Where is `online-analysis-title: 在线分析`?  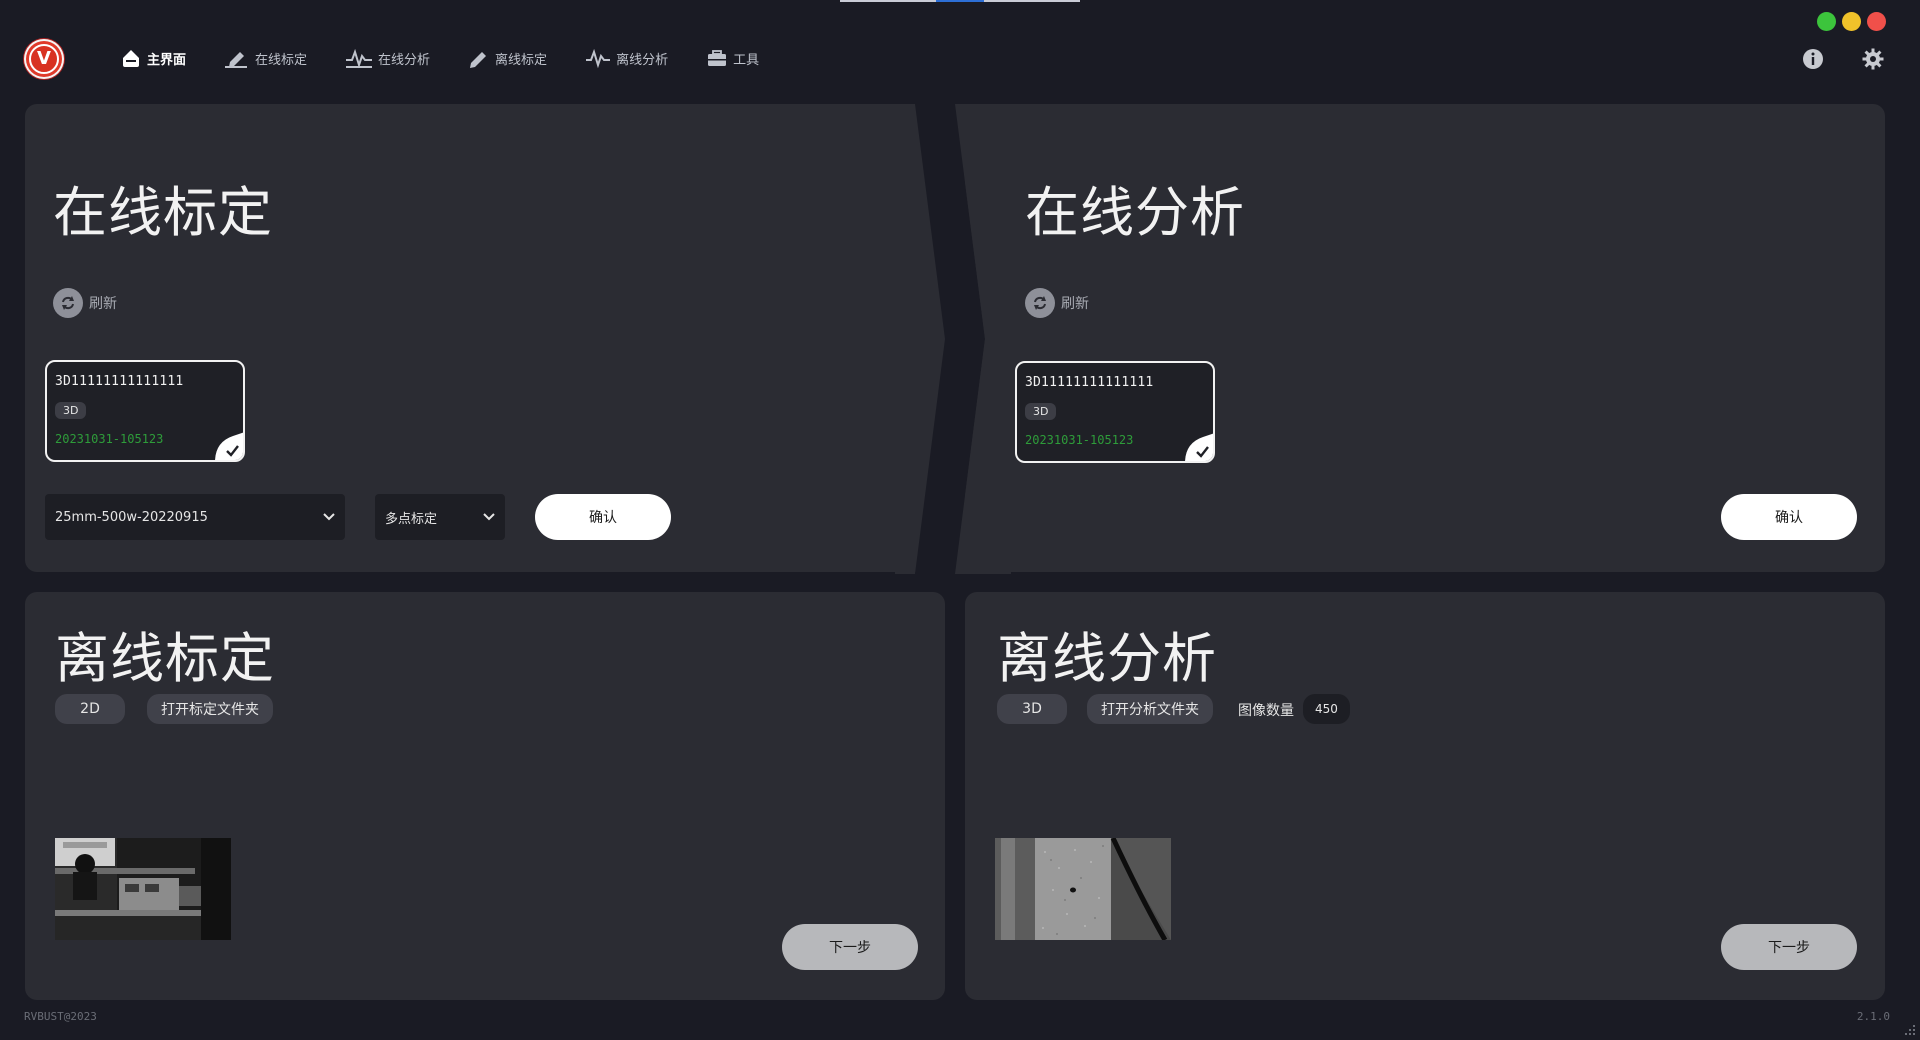 online-analysis-title: 在线分析 is located at coordinates (1135, 212).